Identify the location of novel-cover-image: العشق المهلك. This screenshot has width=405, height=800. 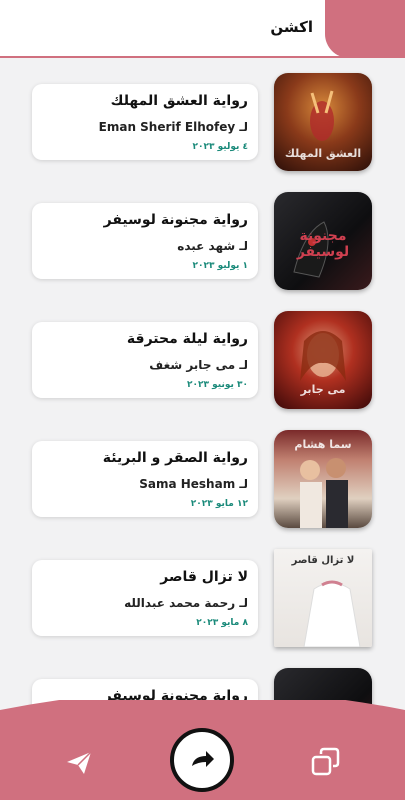
(323, 122).